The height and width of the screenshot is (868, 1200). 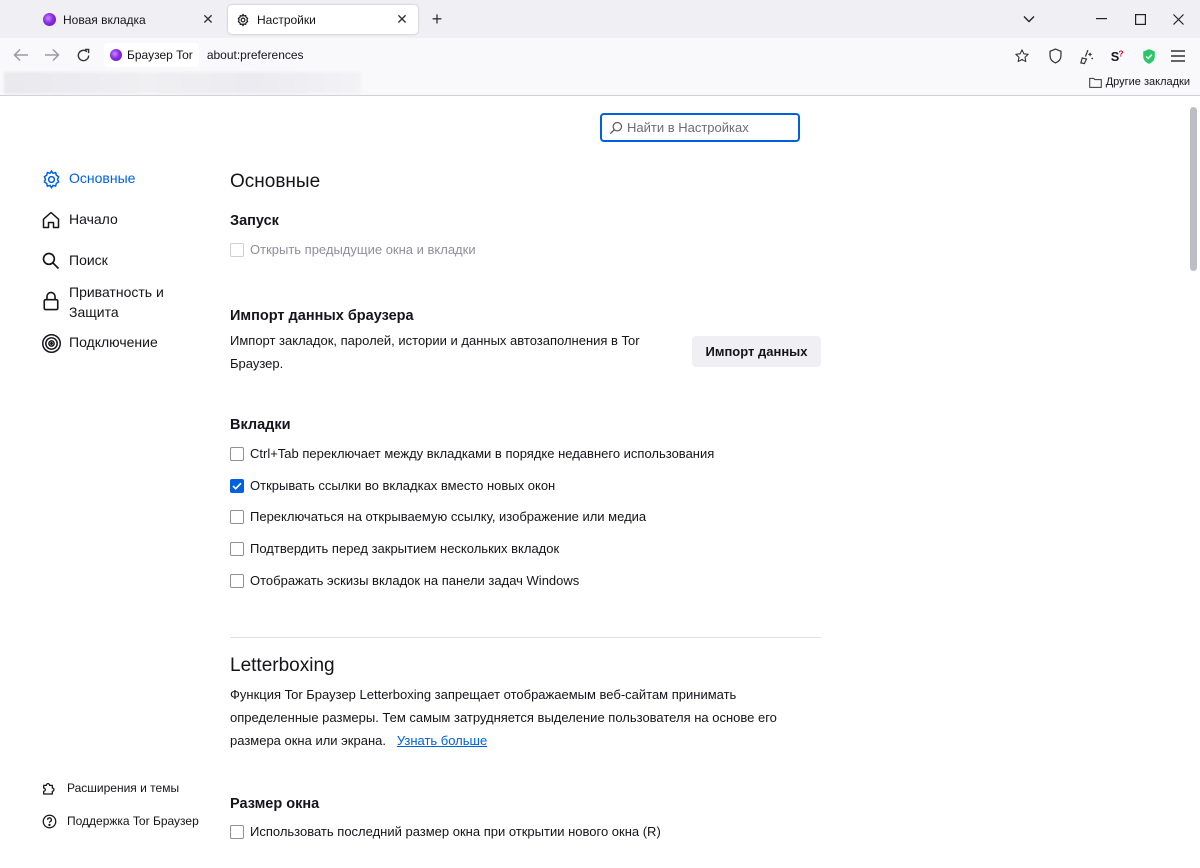 I want to click on minimize-icon, so click(x=1101, y=19).